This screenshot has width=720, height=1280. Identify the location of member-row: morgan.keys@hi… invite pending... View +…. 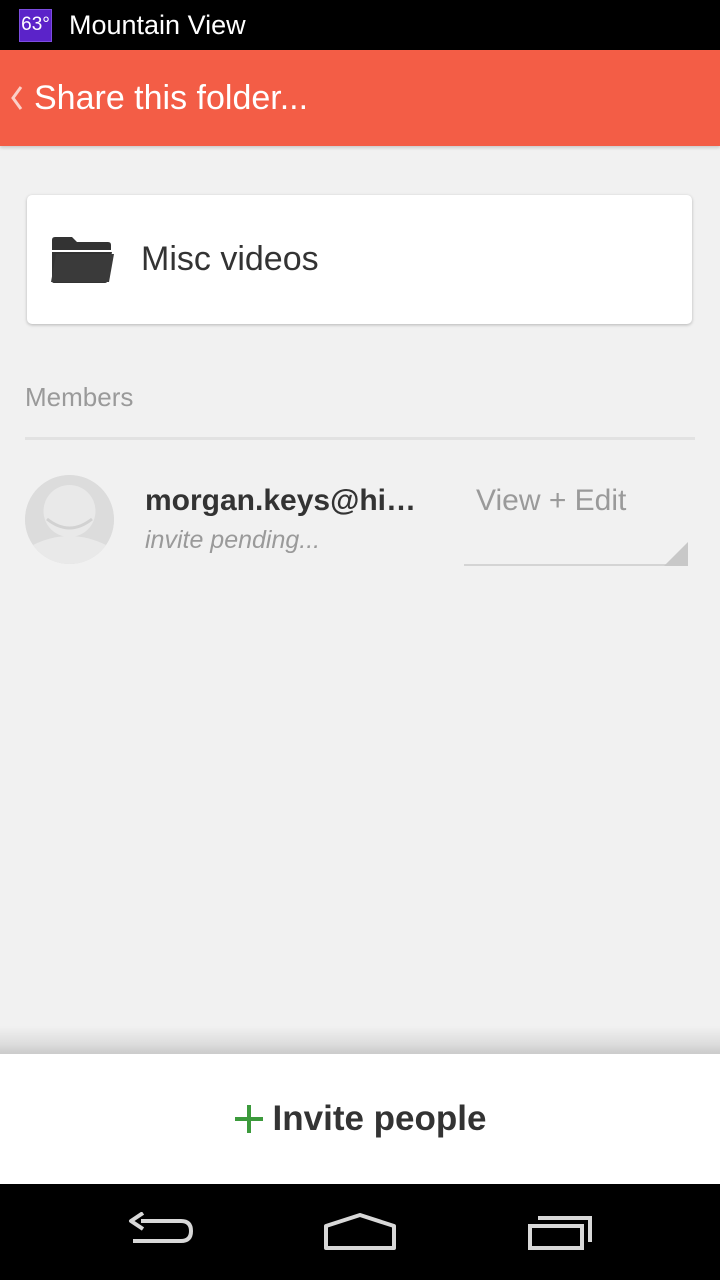
(360, 520).